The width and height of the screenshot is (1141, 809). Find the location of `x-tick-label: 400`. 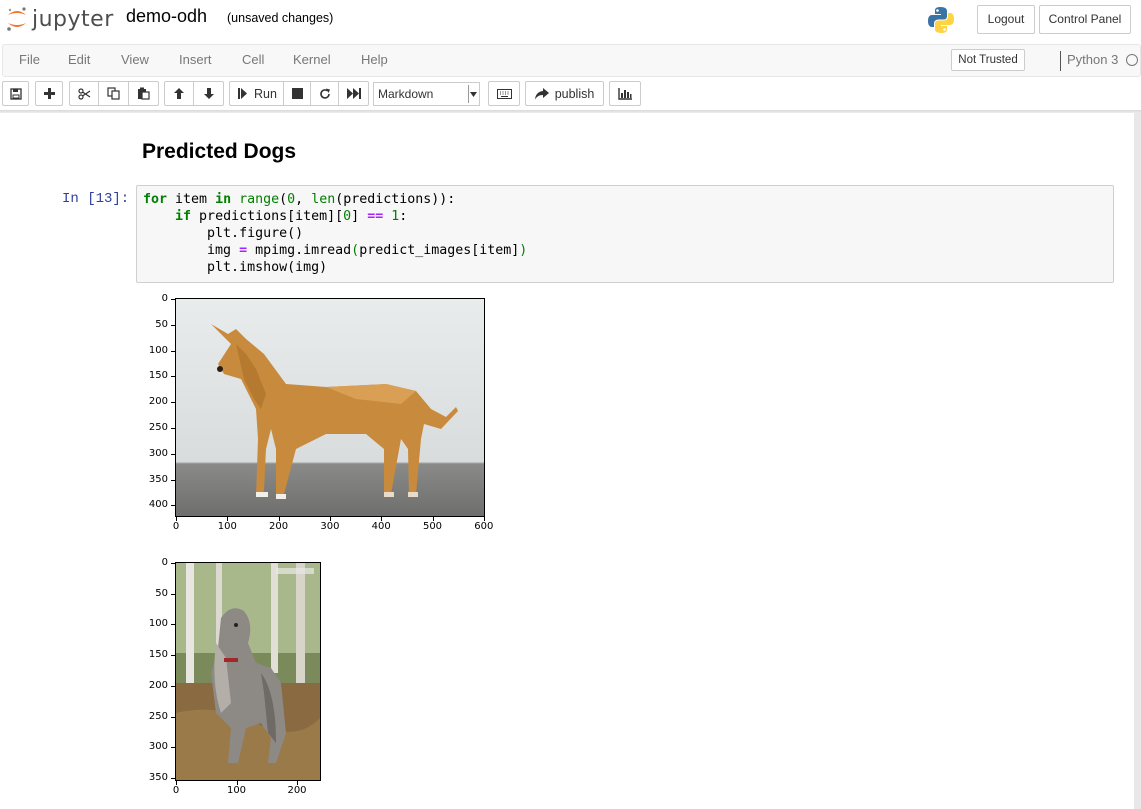

x-tick-label: 400 is located at coordinates (381, 526).